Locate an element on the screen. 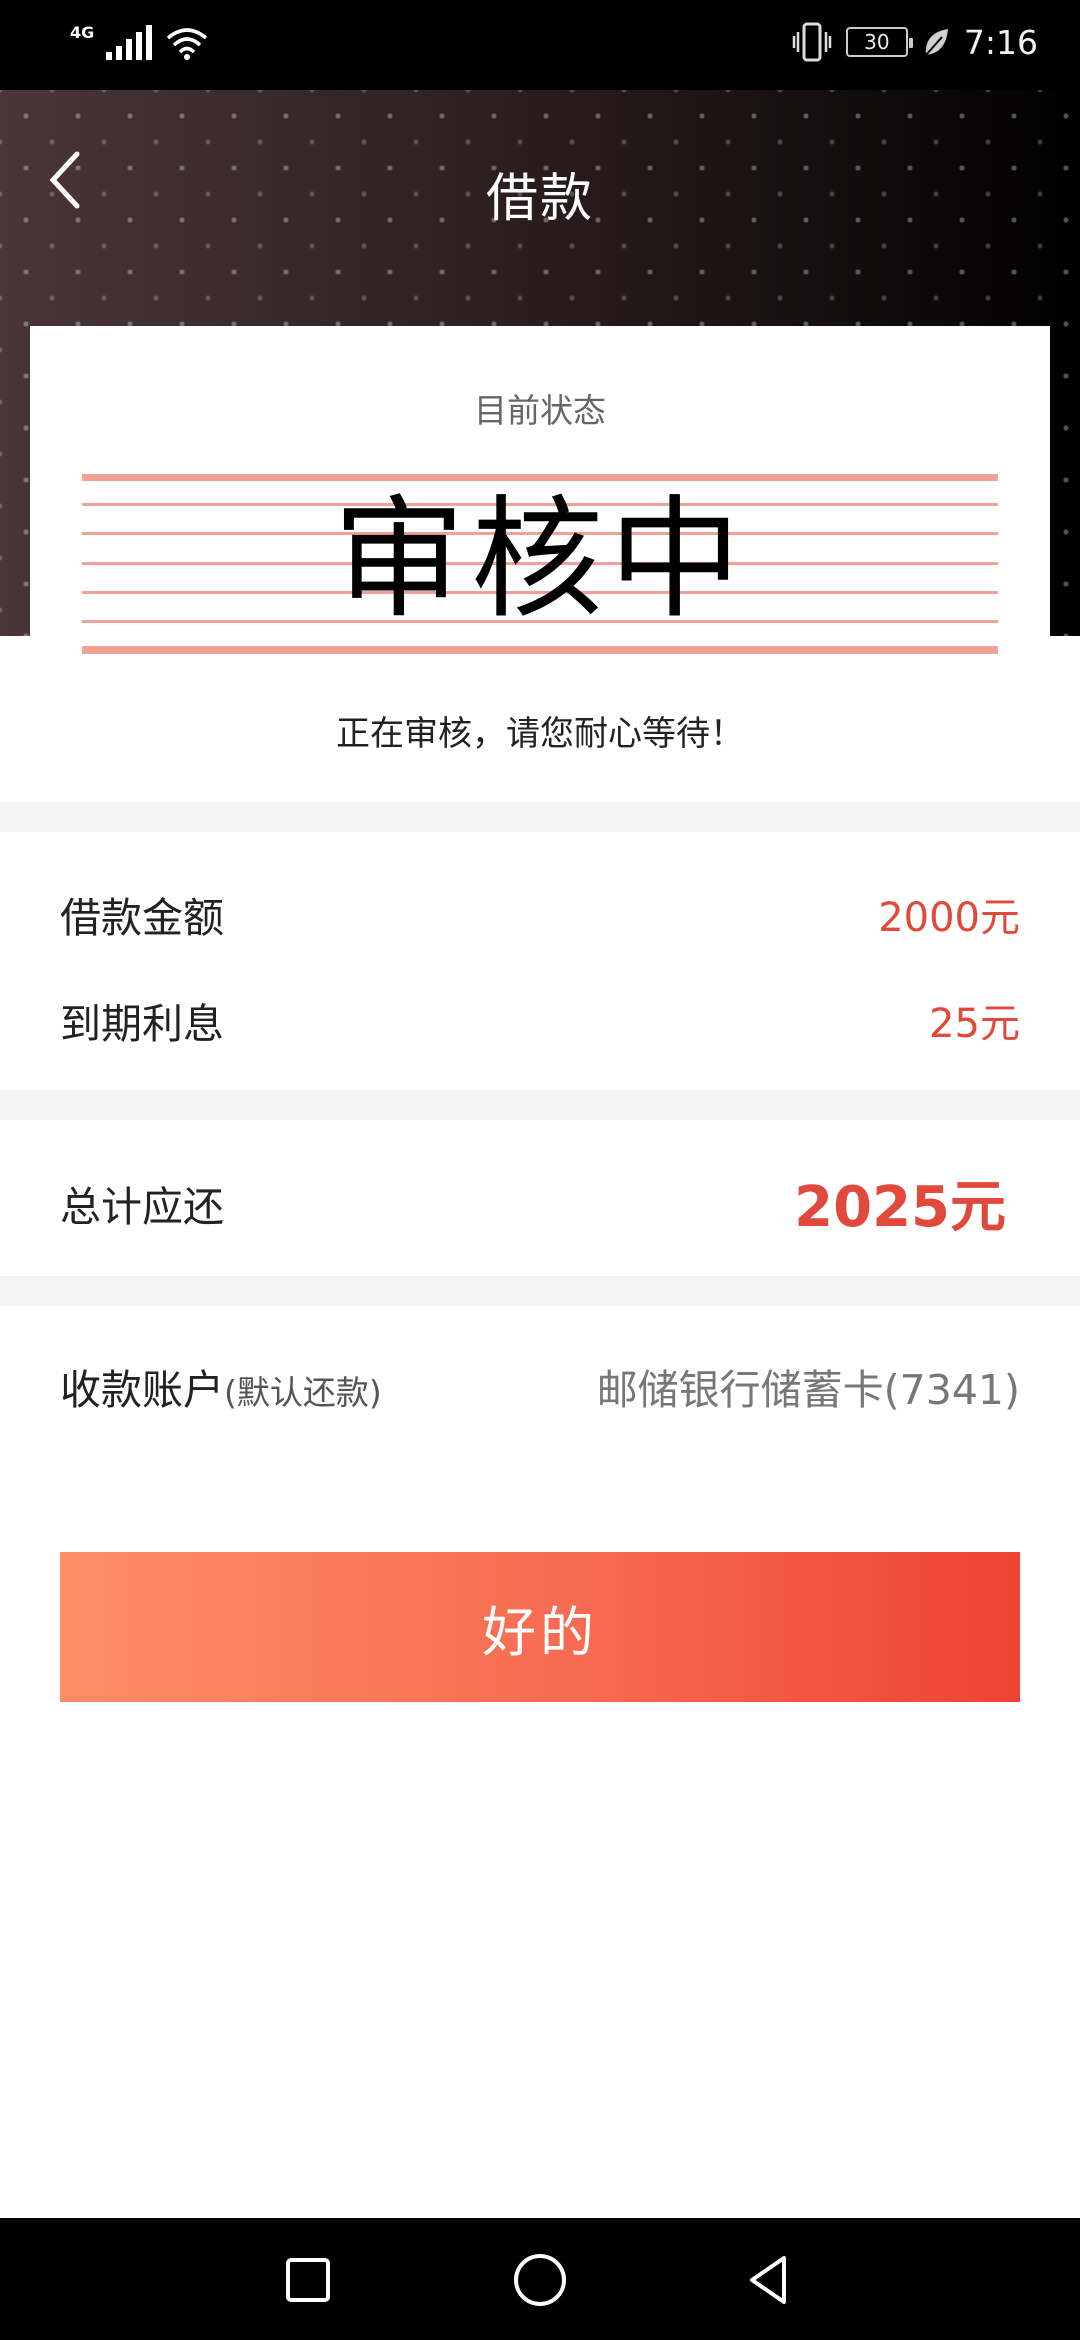 The height and width of the screenshot is (2340, 1080). interest-label: 到期利息 is located at coordinates (142, 1024).